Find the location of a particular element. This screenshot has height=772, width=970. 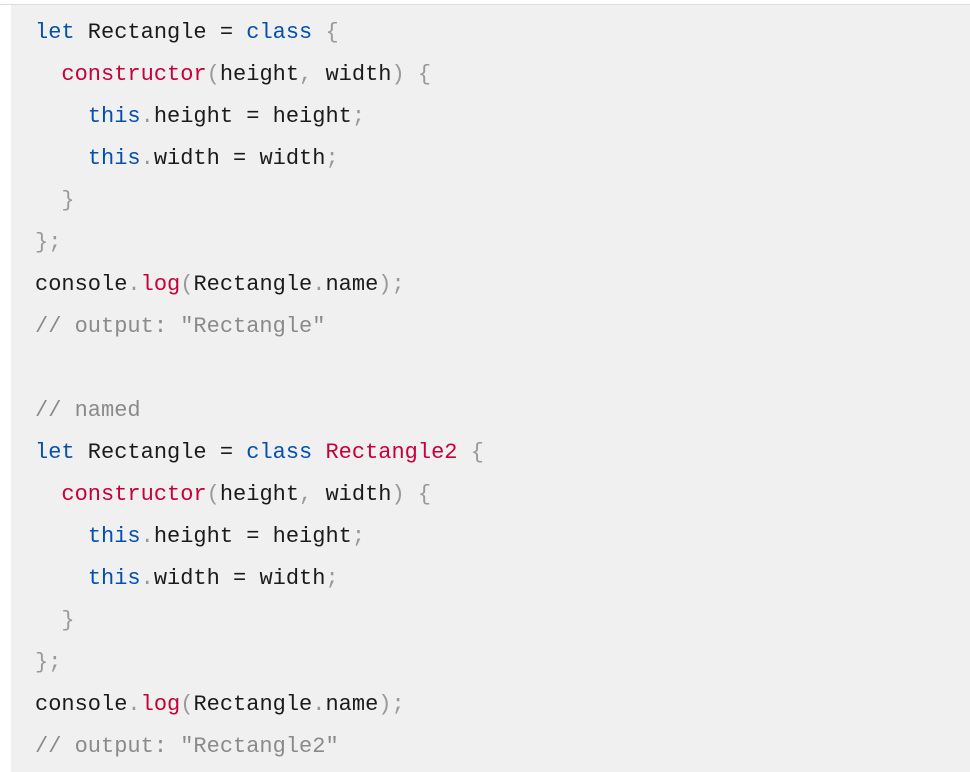

code-line: // output: "Rectangle" is located at coordinates (259, 331).